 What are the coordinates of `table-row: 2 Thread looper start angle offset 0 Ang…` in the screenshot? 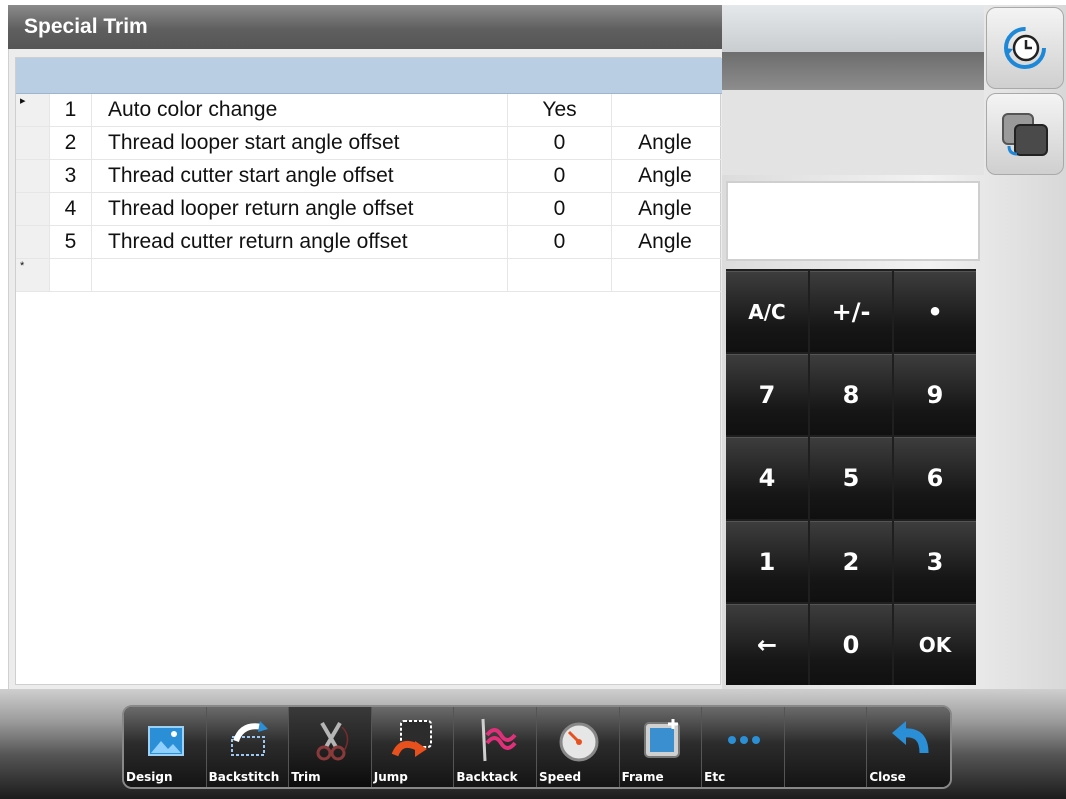 It's located at (369, 143).